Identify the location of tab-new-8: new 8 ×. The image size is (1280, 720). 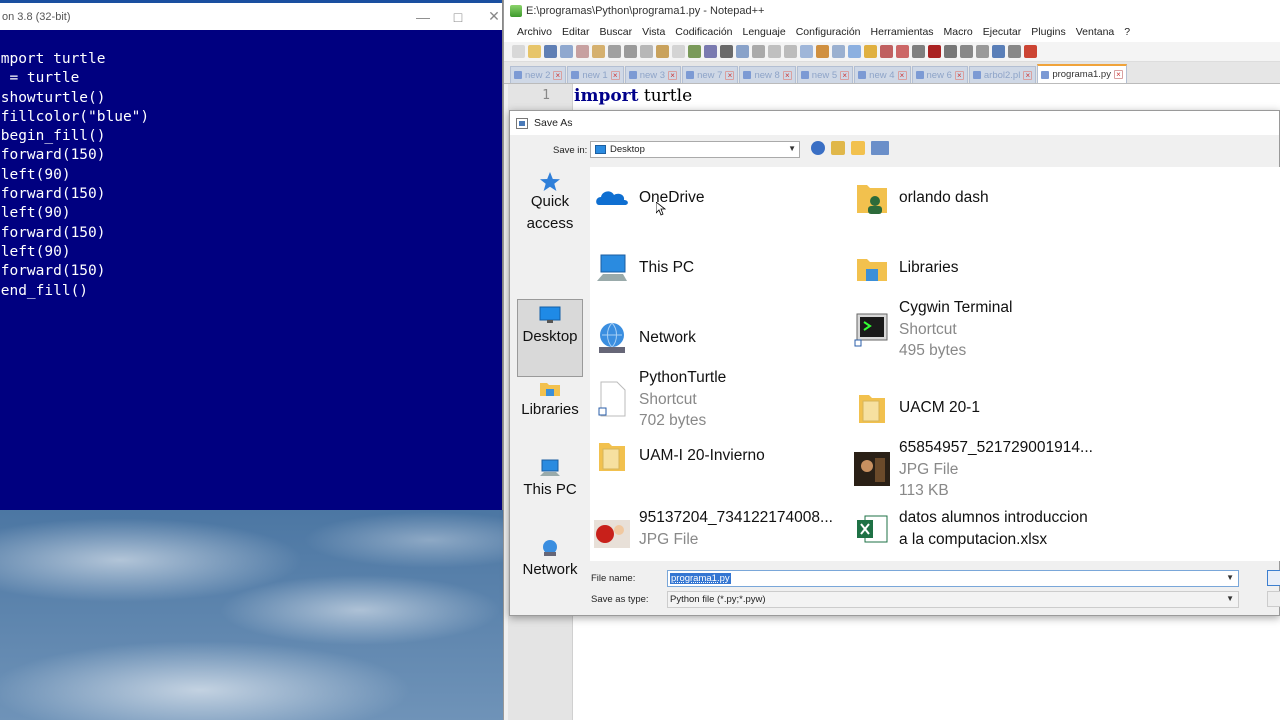
(767, 74).